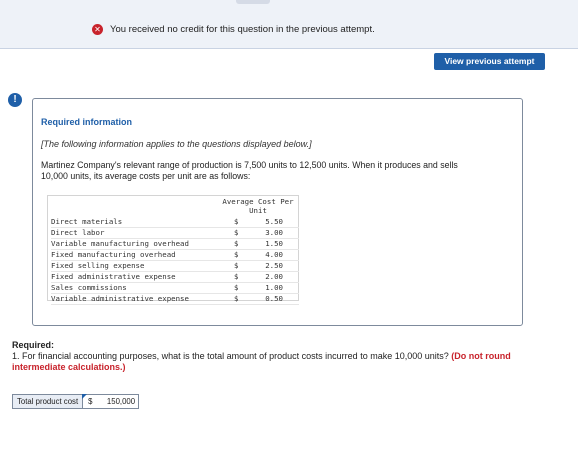 This screenshot has width=578, height=467. Describe the element at coordinates (274, 276) in the screenshot. I see `cost-value: 2.00` at that location.